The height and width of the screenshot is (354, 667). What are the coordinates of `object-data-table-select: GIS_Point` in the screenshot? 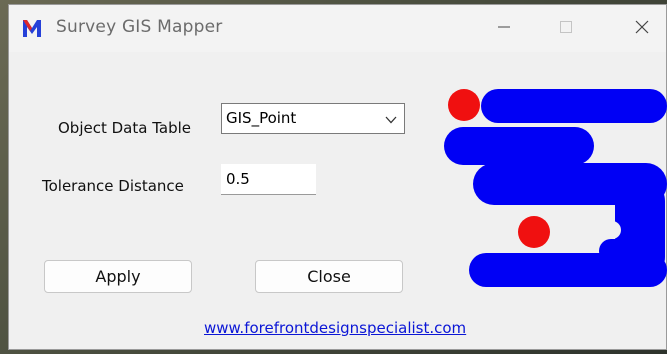 It's located at (313, 118).